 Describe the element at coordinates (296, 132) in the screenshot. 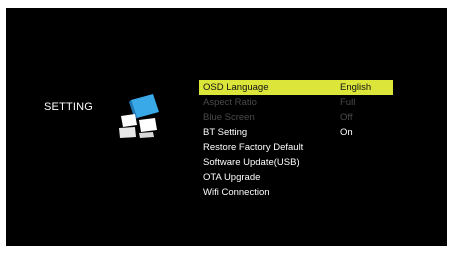

I see `menu-item-bt-setting: BT Setting On` at that location.